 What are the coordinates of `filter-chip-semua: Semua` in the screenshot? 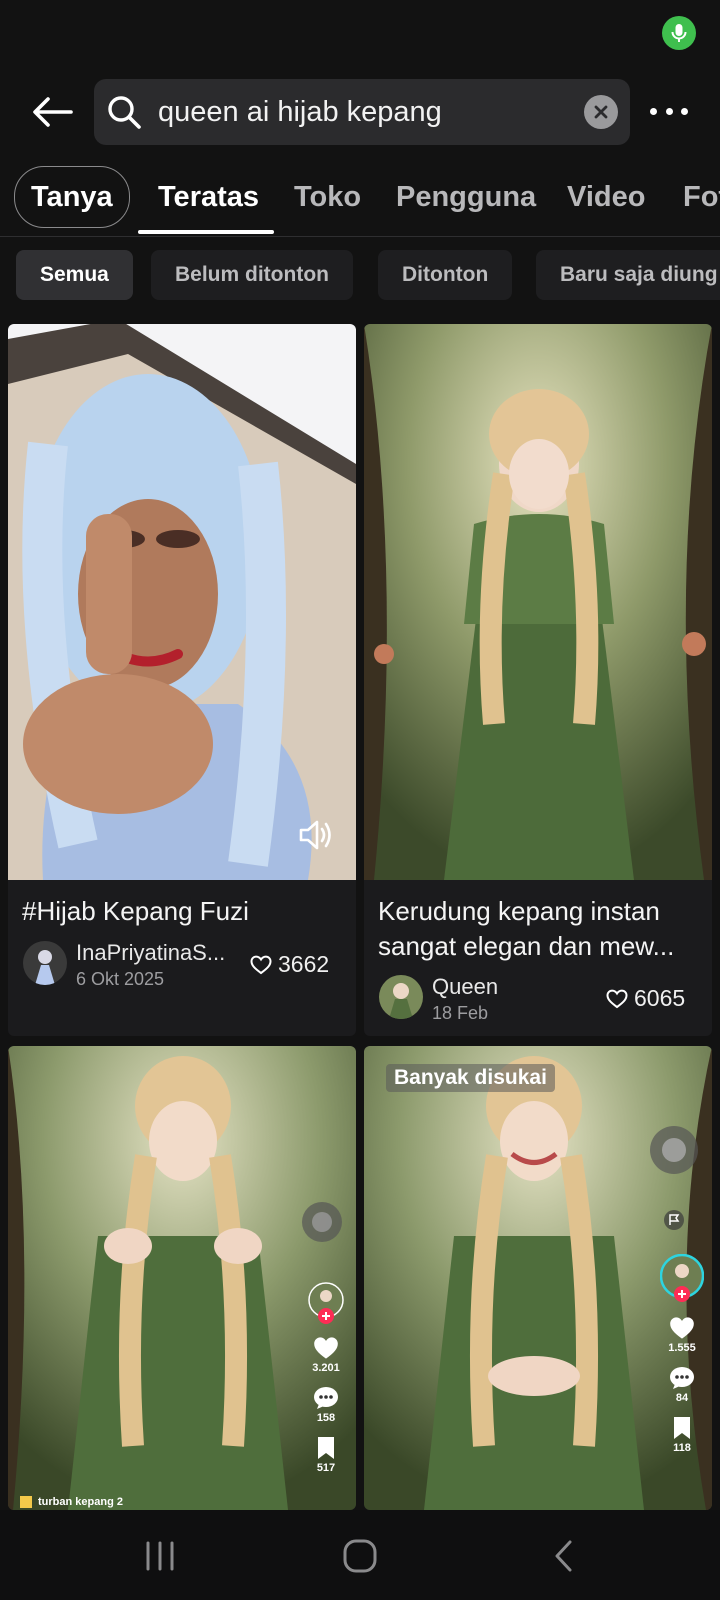 It's located at (74, 275).